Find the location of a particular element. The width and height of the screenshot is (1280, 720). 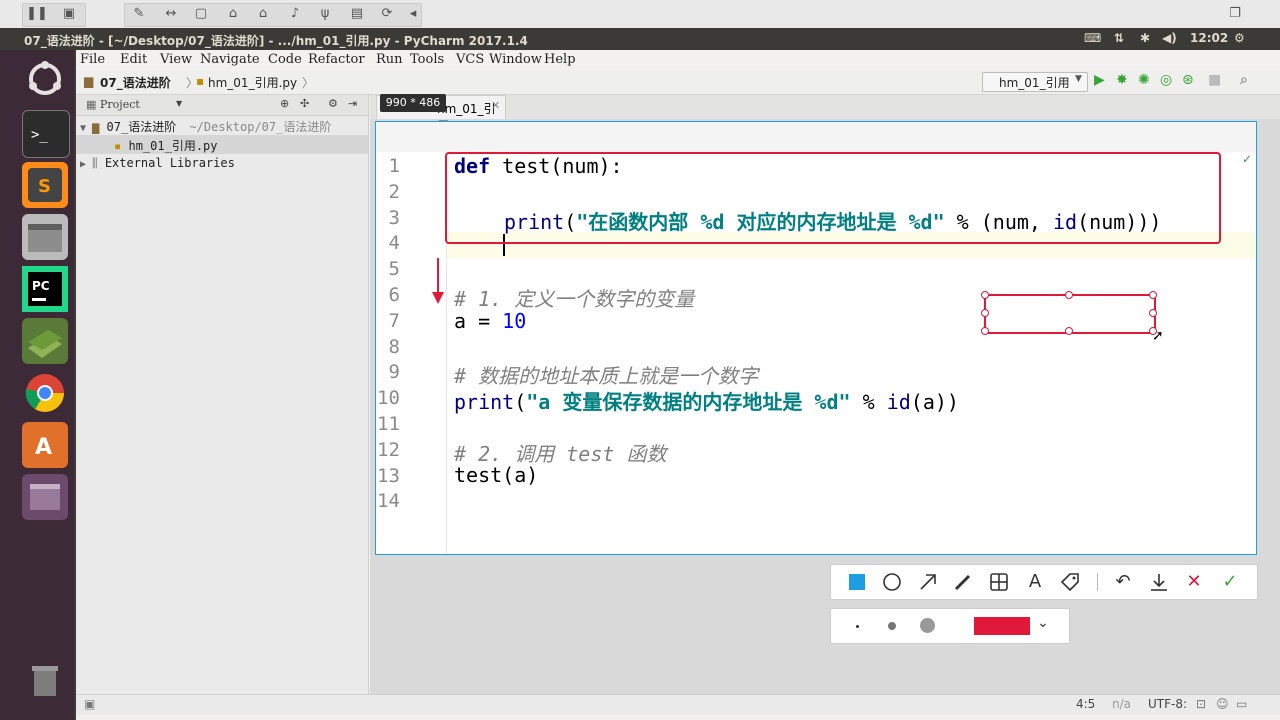

record-icon: ▣ is located at coordinates (69, 14).